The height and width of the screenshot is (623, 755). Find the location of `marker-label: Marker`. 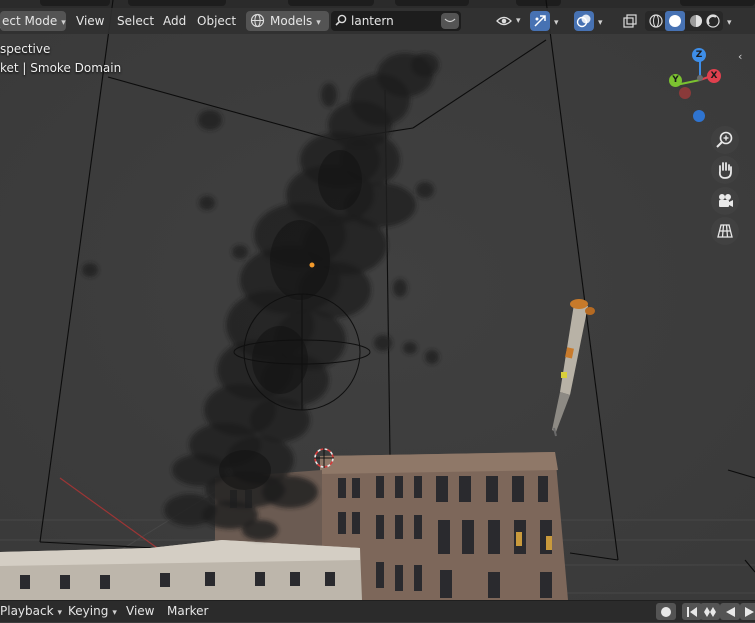

marker-label: Marker is located at coordinates (188, 611).